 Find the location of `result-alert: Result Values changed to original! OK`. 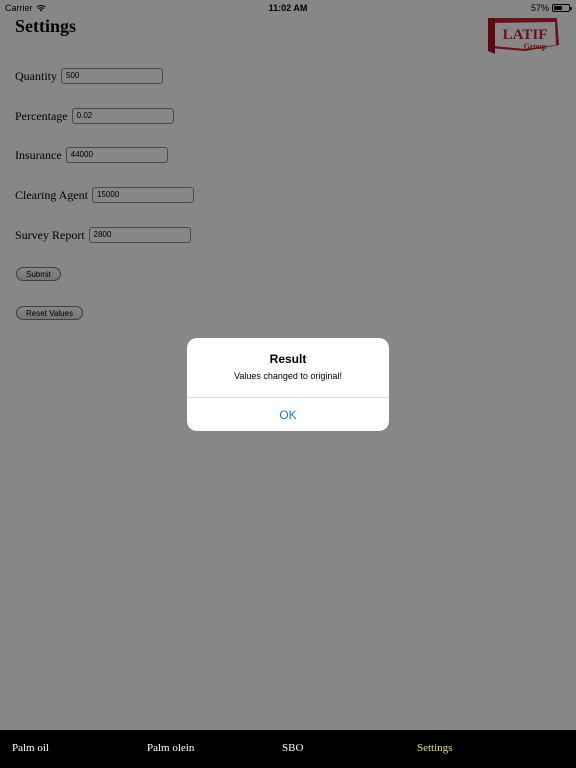

result-alert: Result Values changed to original! OK is located at coordinates (288, 384).